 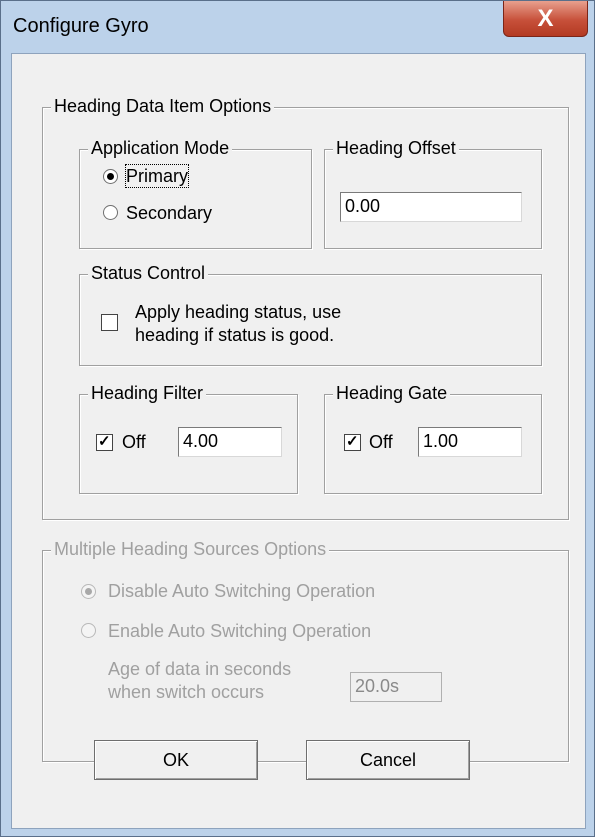 I want to click on heading-filter-input: 4.00, so click(x=230, y=442).